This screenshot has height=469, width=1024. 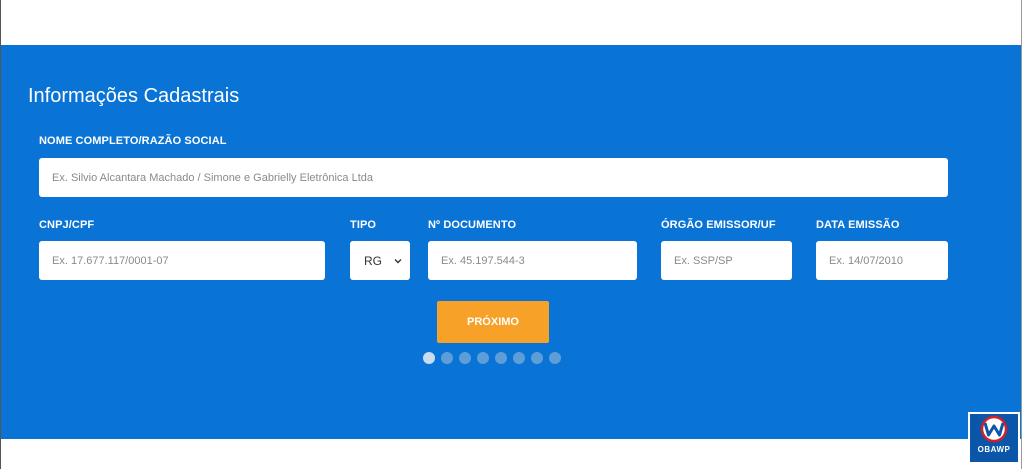 I want to click on window-border-right, so click(x=1021, y=234).